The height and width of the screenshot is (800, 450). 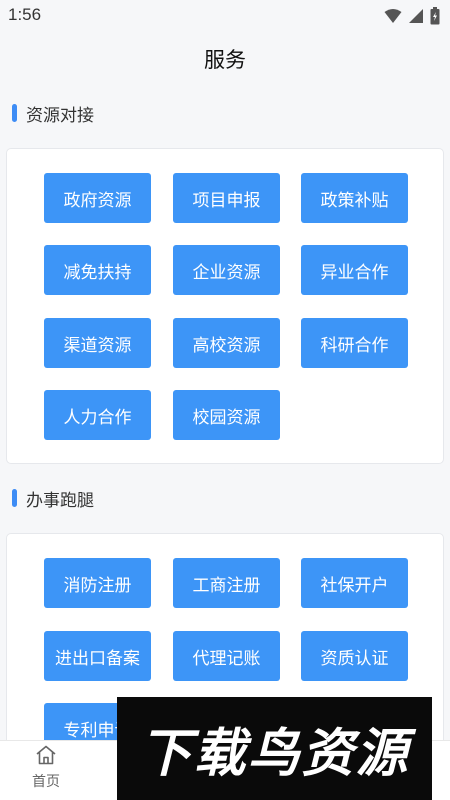 What do you see at coordinates (97, 656) in the screenshot?
I see `service-button: 进出口备案` at bounding box center [97, 656].